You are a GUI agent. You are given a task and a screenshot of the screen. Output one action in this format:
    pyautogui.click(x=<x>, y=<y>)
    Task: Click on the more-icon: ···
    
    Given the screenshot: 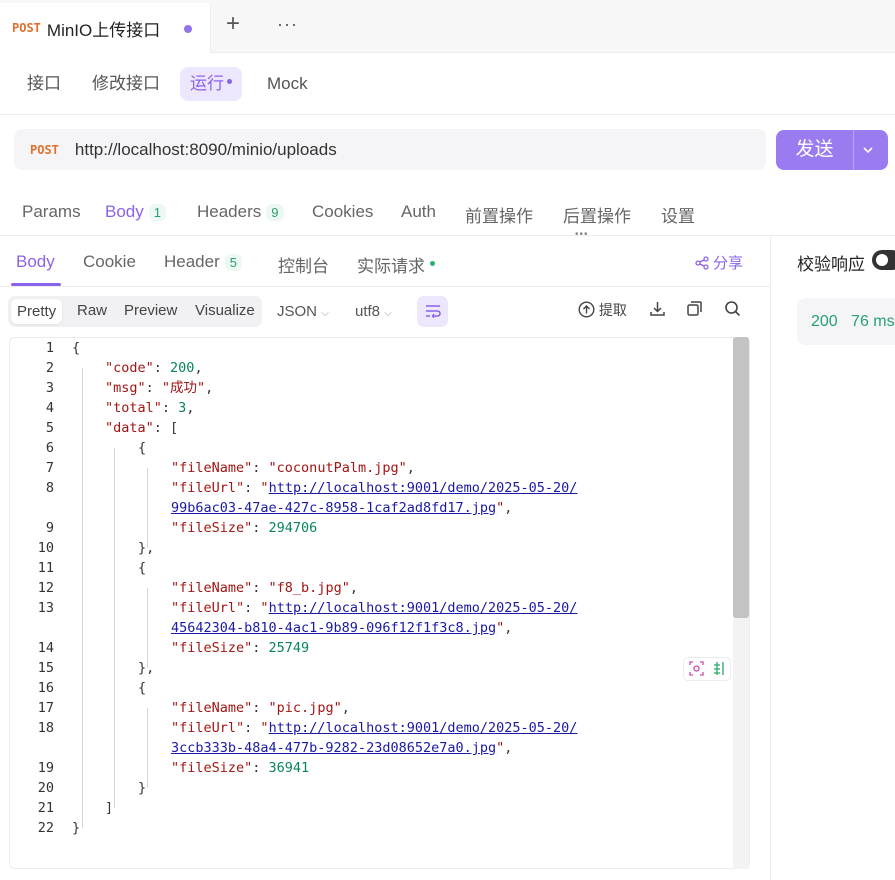 What is the action you would take?
    pyautogui.click(x=287, y=24)
    